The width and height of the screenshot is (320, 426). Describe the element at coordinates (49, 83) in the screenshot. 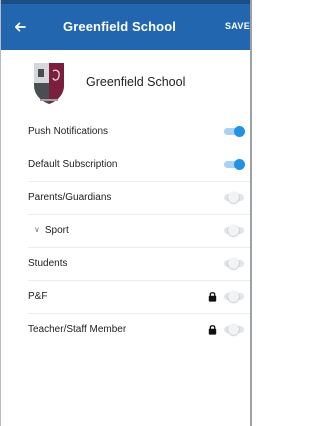

I see `school-crest-icon` at that location.